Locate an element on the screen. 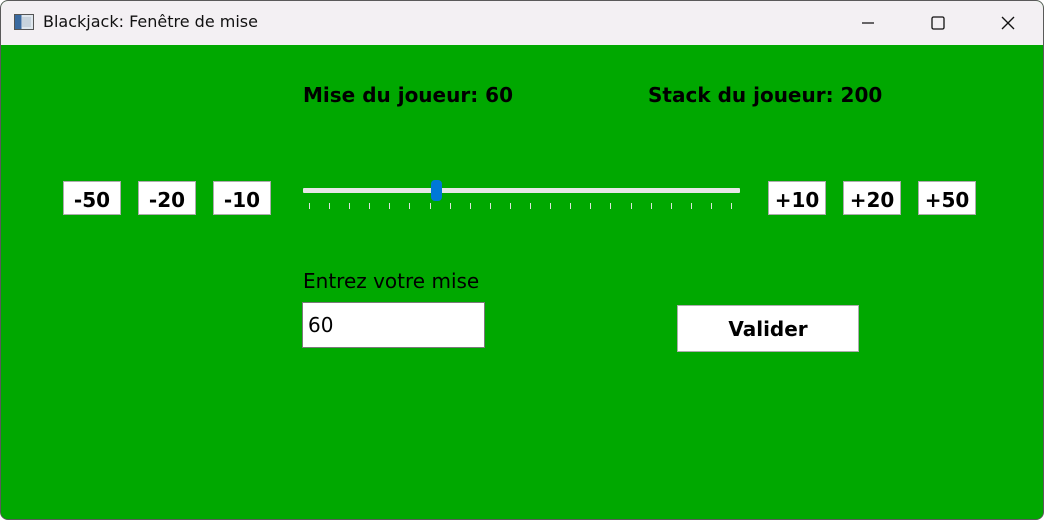 Image resolution: width=1044 pixels, height=520 pixels. close-icon is located at coordinates (1008, 23).